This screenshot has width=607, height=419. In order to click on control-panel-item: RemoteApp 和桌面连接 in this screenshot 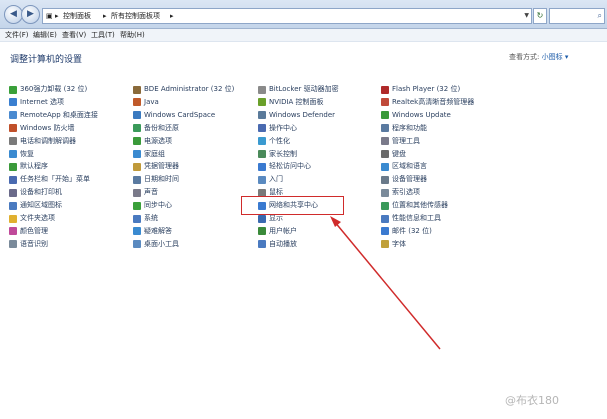, I will do `click(53, 115)`.